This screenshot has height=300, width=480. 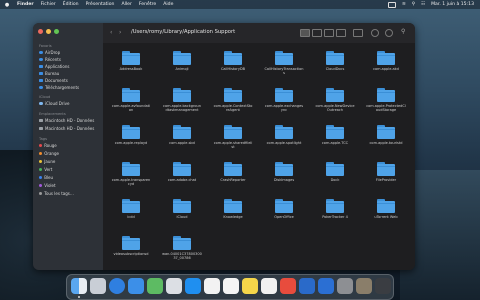 What do you see at coordinates (284, 108) in the screenshot?
I see `folder-item: com.apple.exchangesync` at bounding box center [284, 108].